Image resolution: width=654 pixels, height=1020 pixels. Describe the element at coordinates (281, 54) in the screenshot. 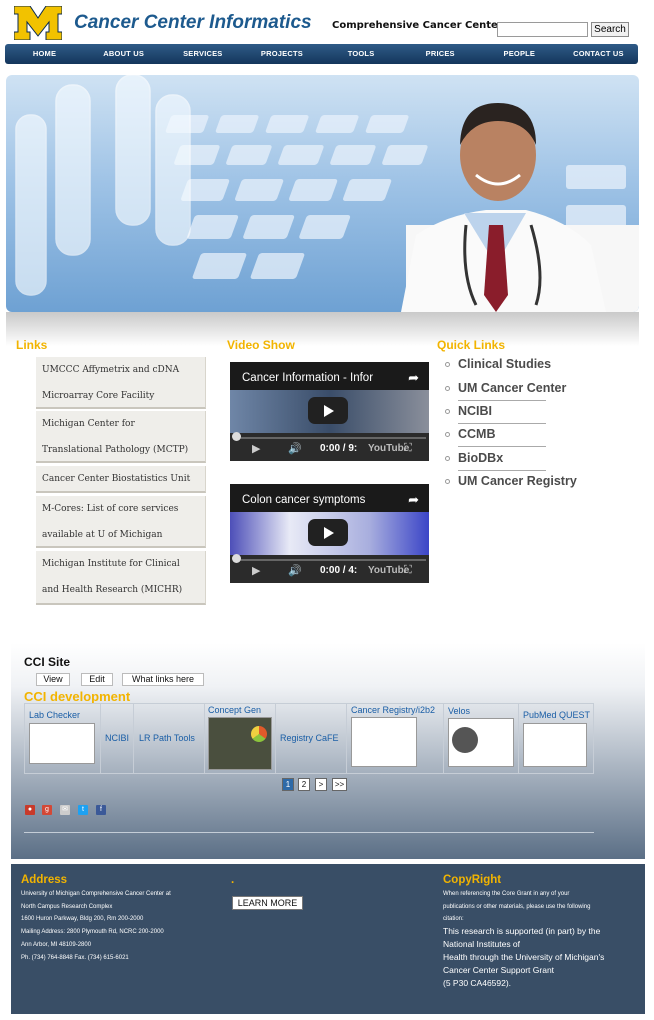

I see `nav-projects: PROJECTS` at that location.